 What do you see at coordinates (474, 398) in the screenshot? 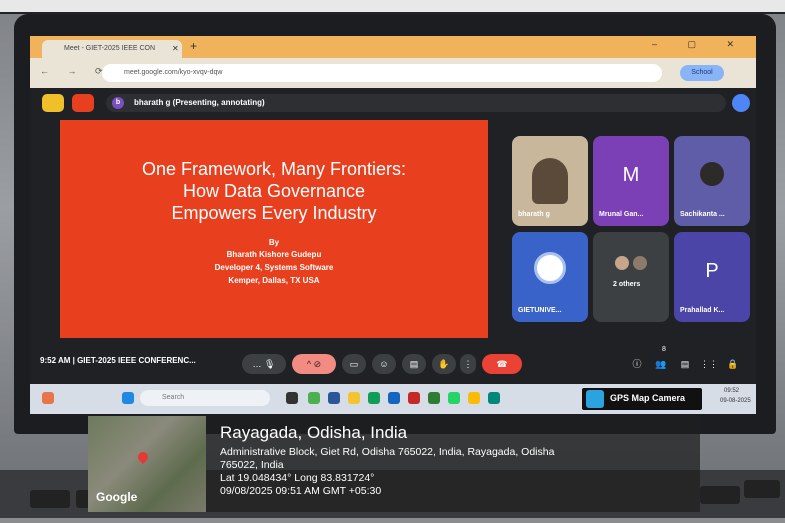
I see `chrome-icon` at bounding box center [474, 398].